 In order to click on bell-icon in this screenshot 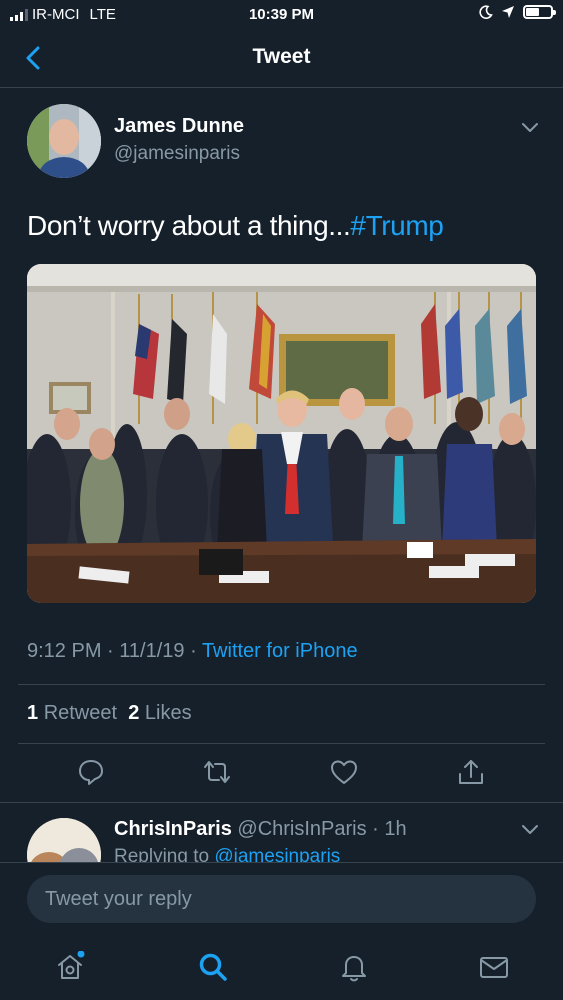, I will do `click(354, 967)`.